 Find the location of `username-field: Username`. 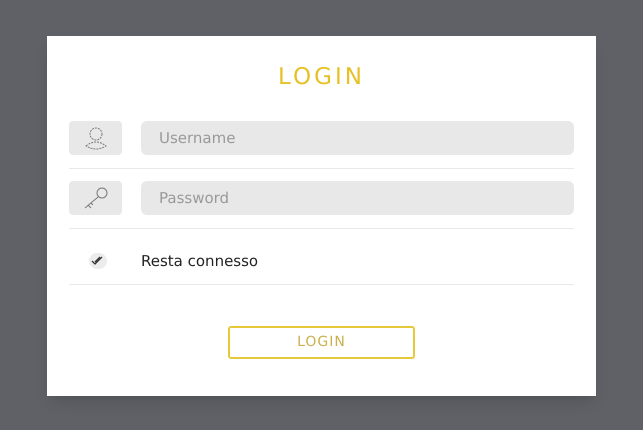

username-field: Username is located at coordinates (357, 137).